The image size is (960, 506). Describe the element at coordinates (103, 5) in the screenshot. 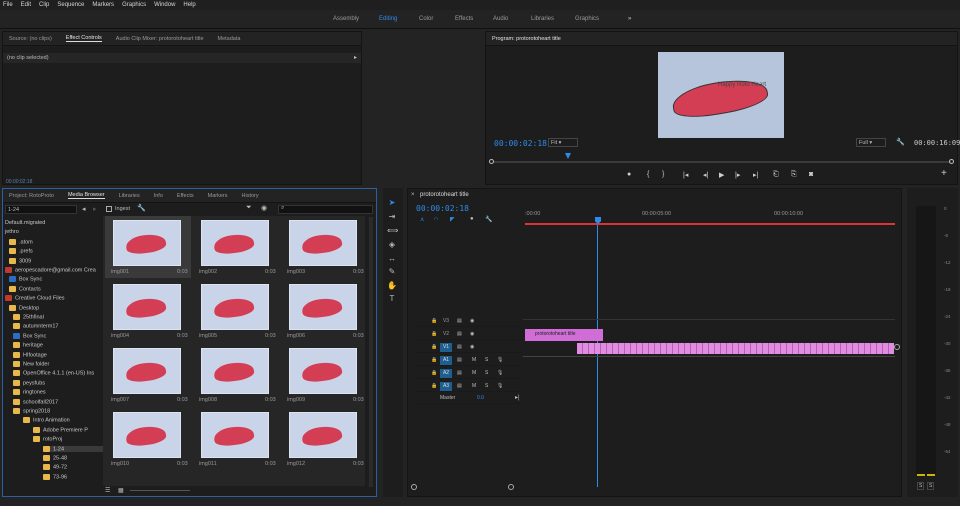

I see `menu-markers: Markers` at that location.